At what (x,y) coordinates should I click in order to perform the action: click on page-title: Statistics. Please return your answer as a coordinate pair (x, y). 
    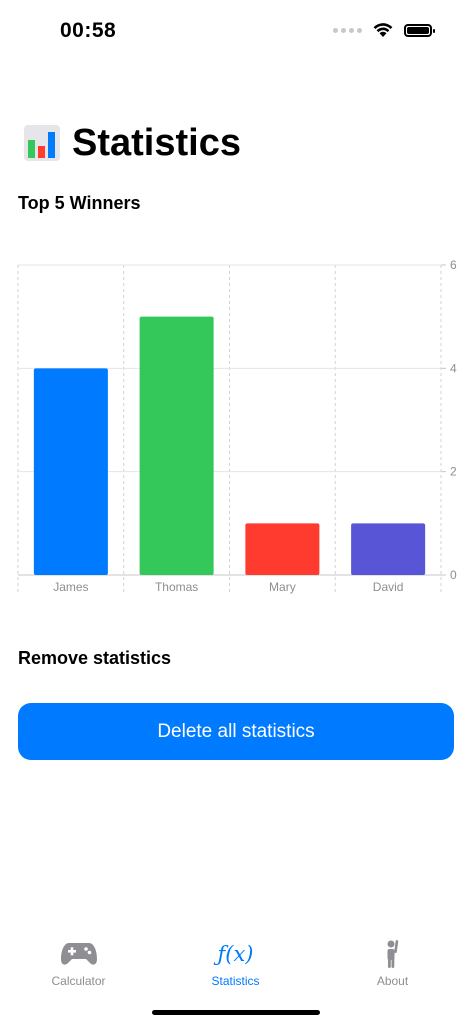
    Looking at the image, I should click on (132, 143).